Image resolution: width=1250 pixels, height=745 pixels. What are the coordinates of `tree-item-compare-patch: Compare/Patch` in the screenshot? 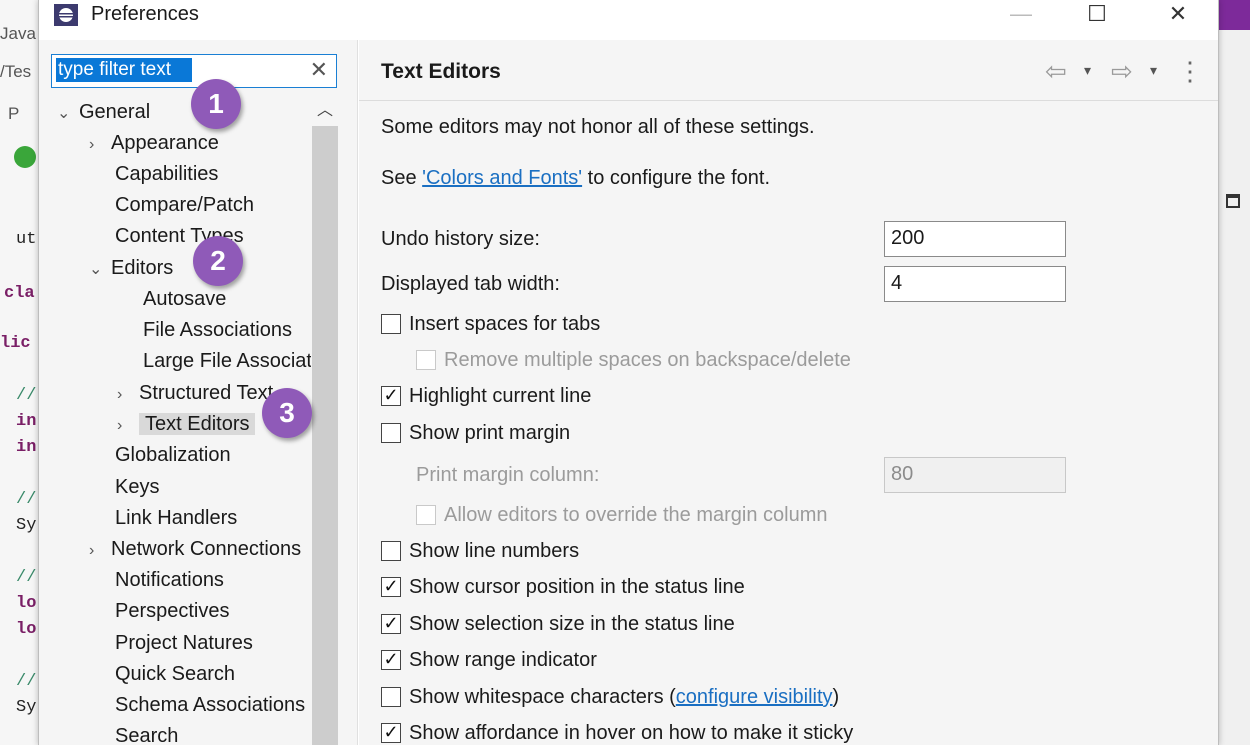 It's located at (184, 205).